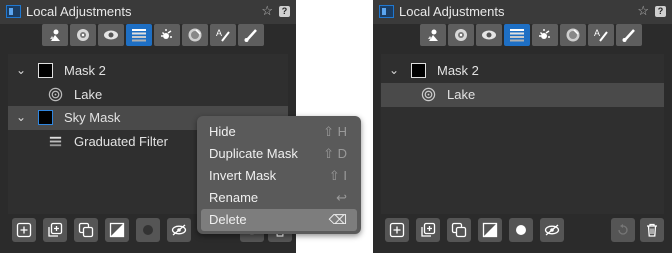  Describe the element at coordinates (279, 198) in the screenshot. I see `menu-item-rename: Rename ↩` at that location.